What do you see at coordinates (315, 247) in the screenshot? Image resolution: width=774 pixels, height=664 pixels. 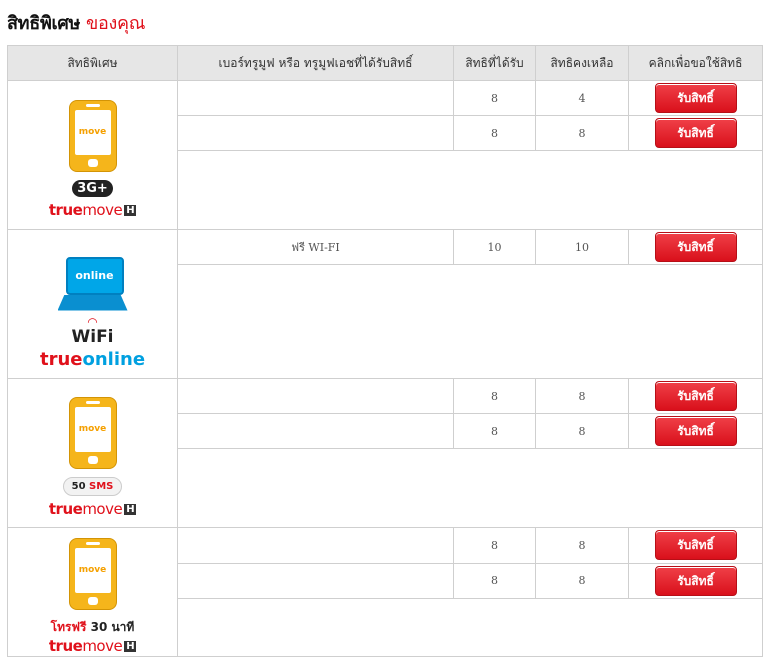 I see `number-cell: ฟรี WI-FI` at bounding box center [315, 247].